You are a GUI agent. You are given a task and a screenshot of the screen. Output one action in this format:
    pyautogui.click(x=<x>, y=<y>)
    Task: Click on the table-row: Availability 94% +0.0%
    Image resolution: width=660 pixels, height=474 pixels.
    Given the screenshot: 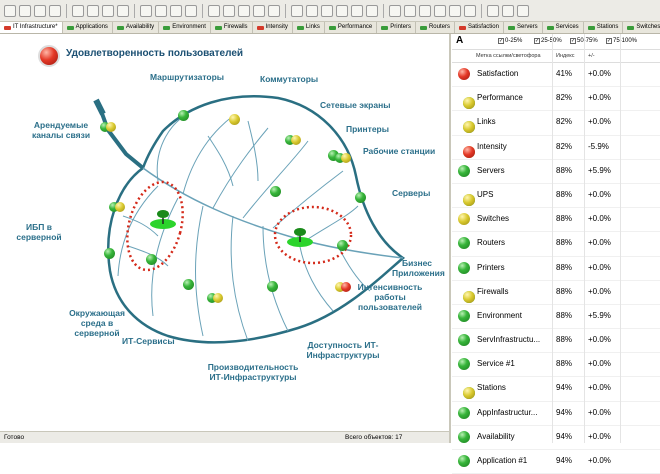 What is the action you would take?
    pyautogui.click(x=556, y=438)
    